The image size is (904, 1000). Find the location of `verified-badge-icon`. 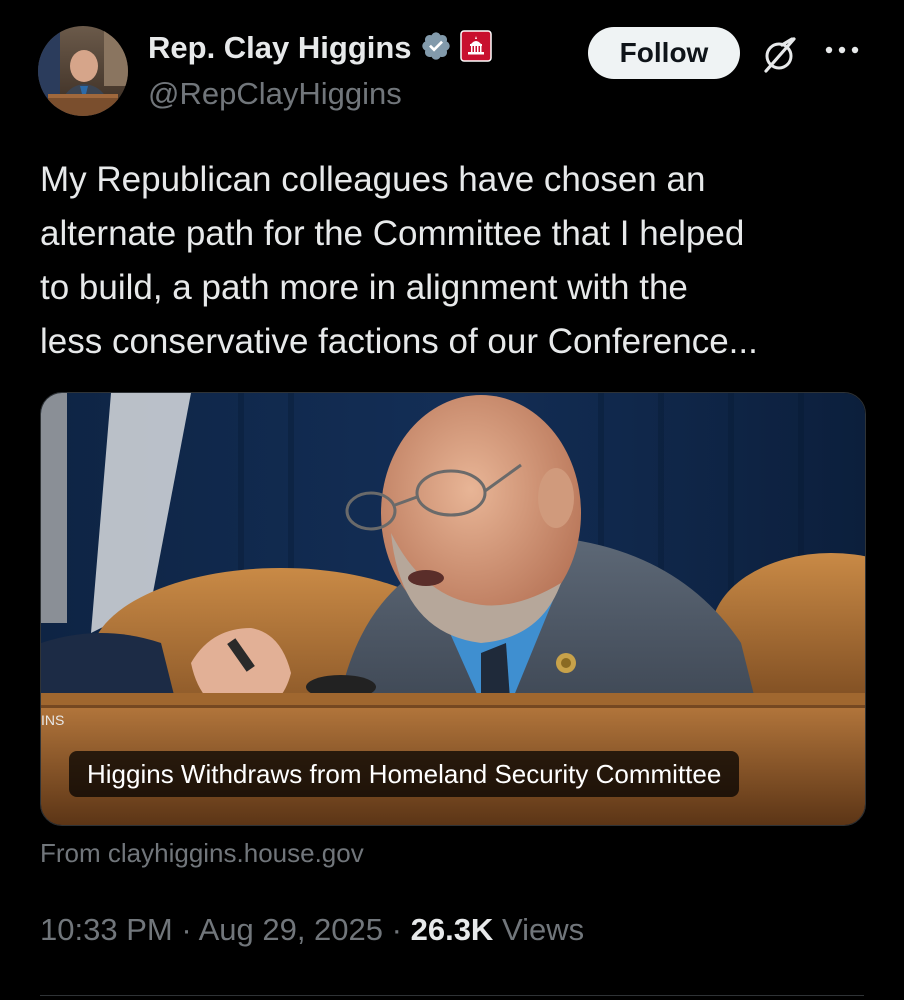

verified-badge-icon is located at coordinates (436, 48).